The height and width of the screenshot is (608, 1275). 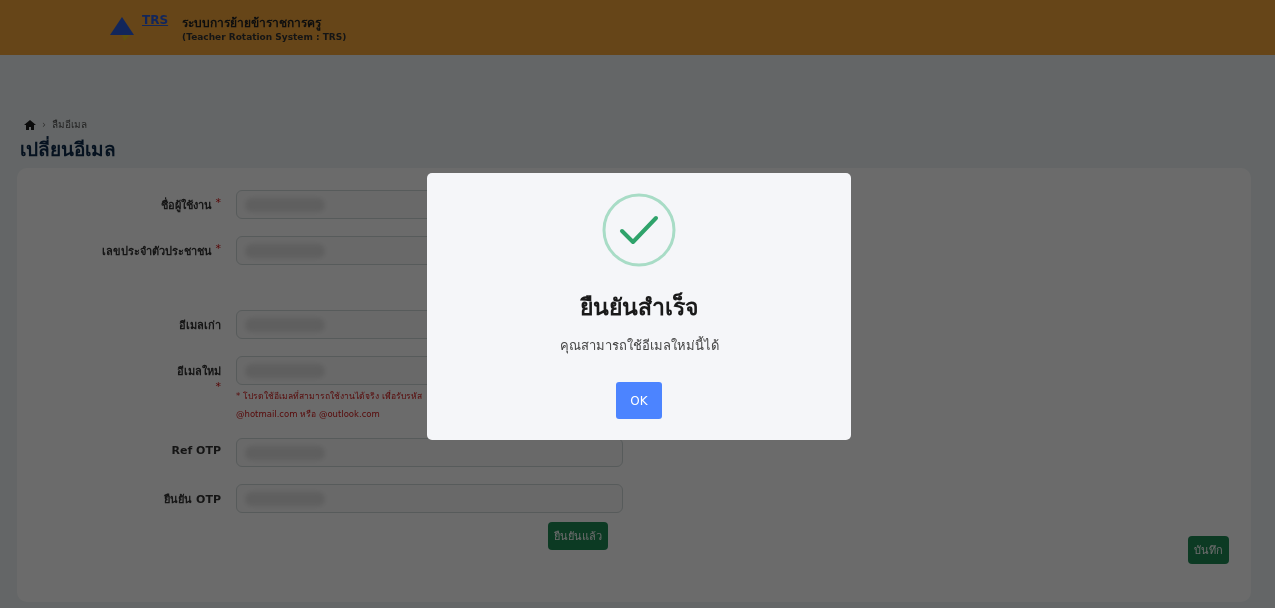 What do you see at coordinates (69, 125) in the screenshot?
I see `breadcrumb-item: ลืมอีเมล` at bounding box center [69, 125].